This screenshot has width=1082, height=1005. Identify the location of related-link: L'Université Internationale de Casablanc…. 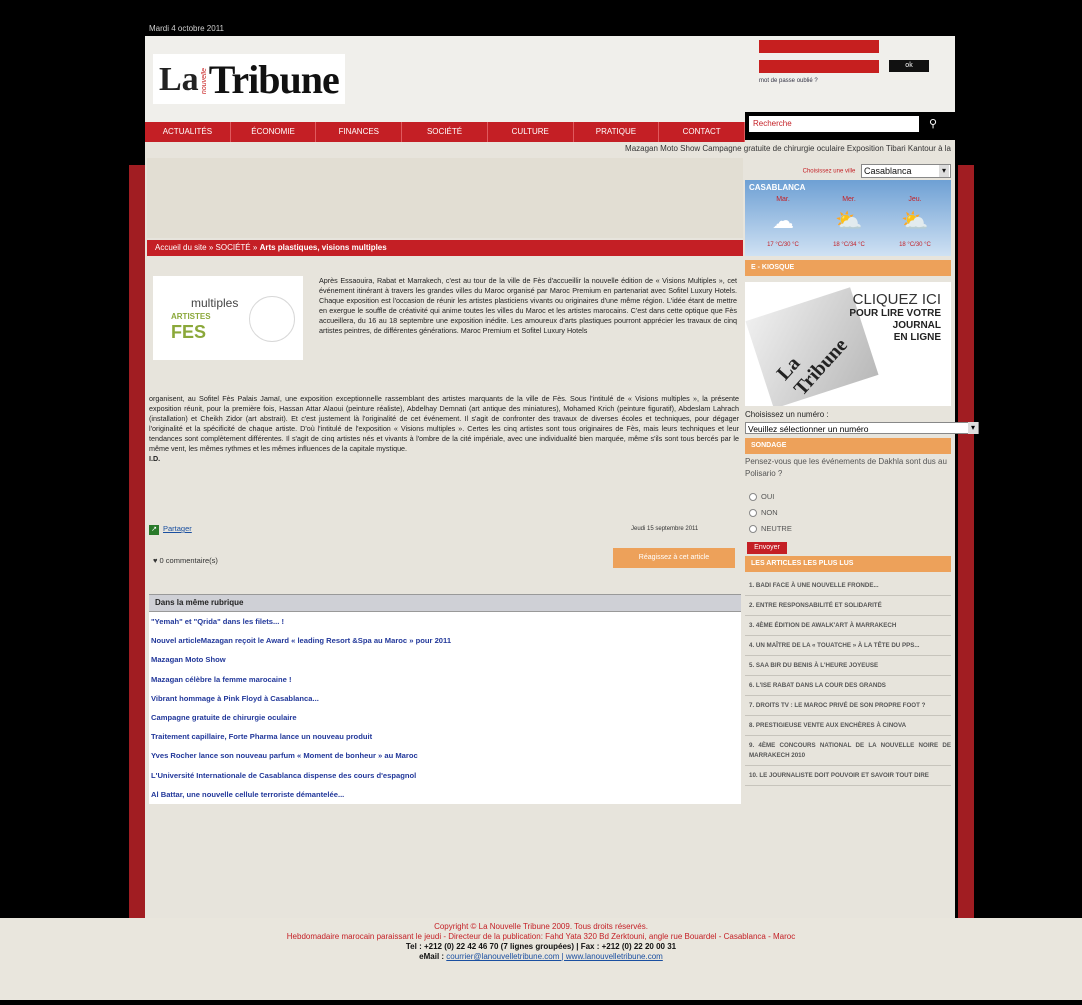
(445, 775).